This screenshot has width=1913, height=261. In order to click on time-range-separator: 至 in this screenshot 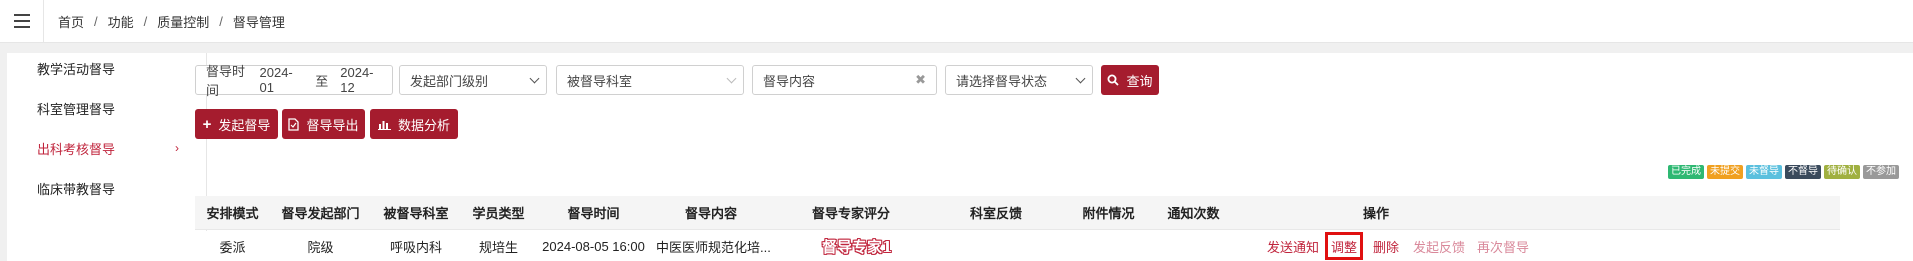, I will do `click(322, 81)`.